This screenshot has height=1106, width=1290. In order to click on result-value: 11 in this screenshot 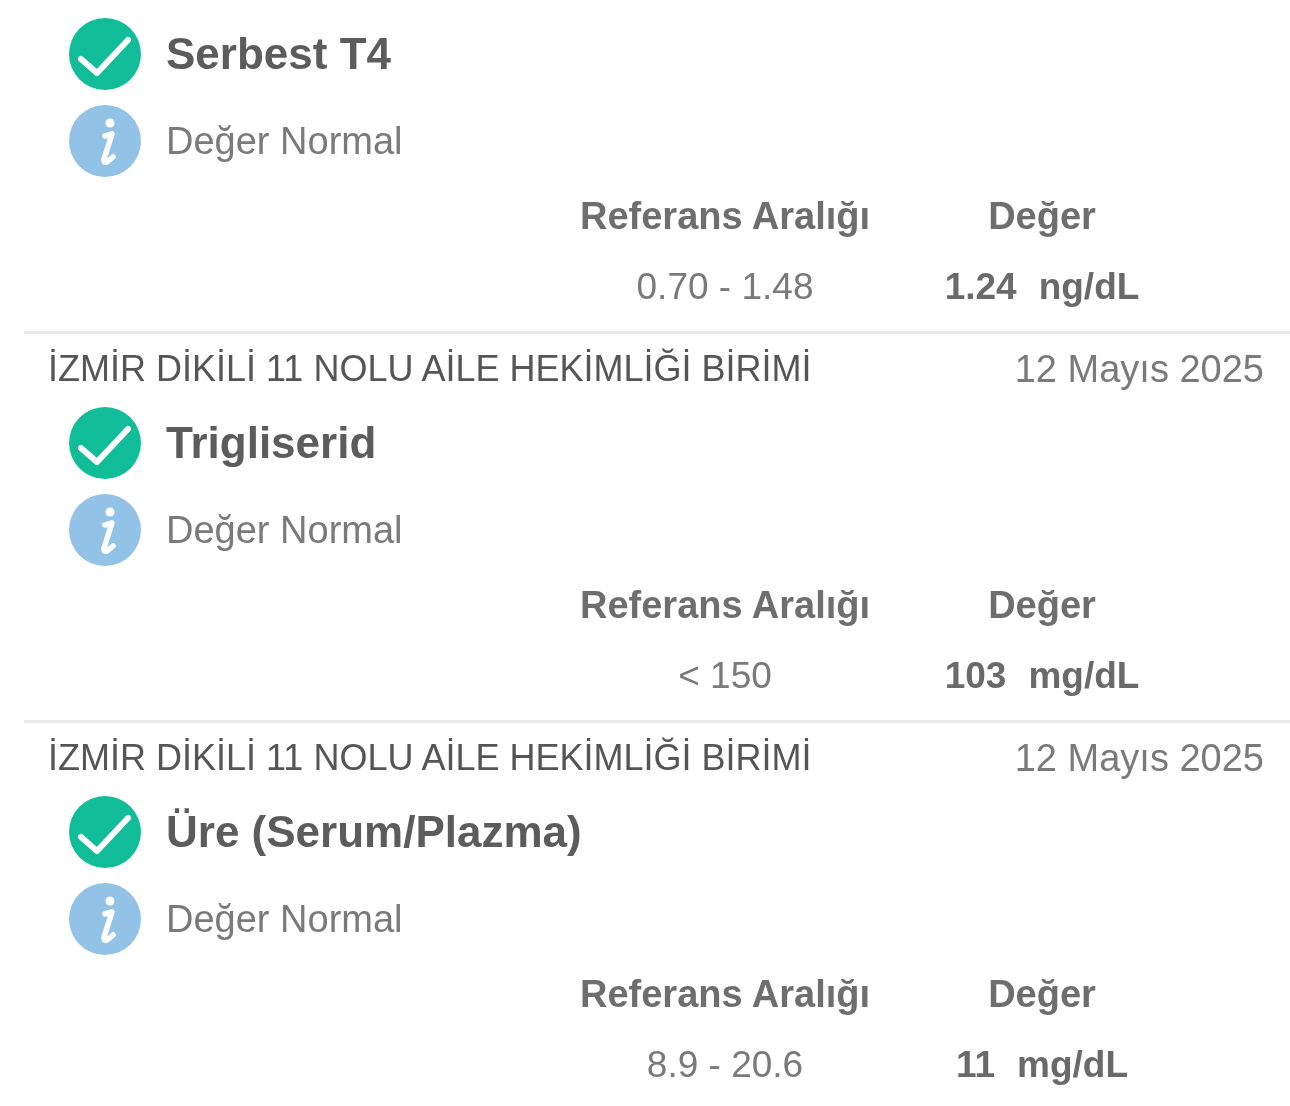, I will do `click(975, 1065)`.